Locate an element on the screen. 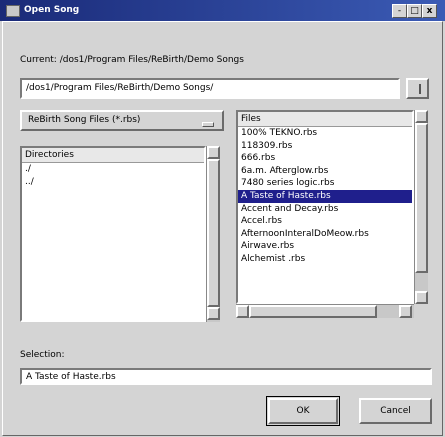  directory-item: ./ is located at coordinates (113, 169).